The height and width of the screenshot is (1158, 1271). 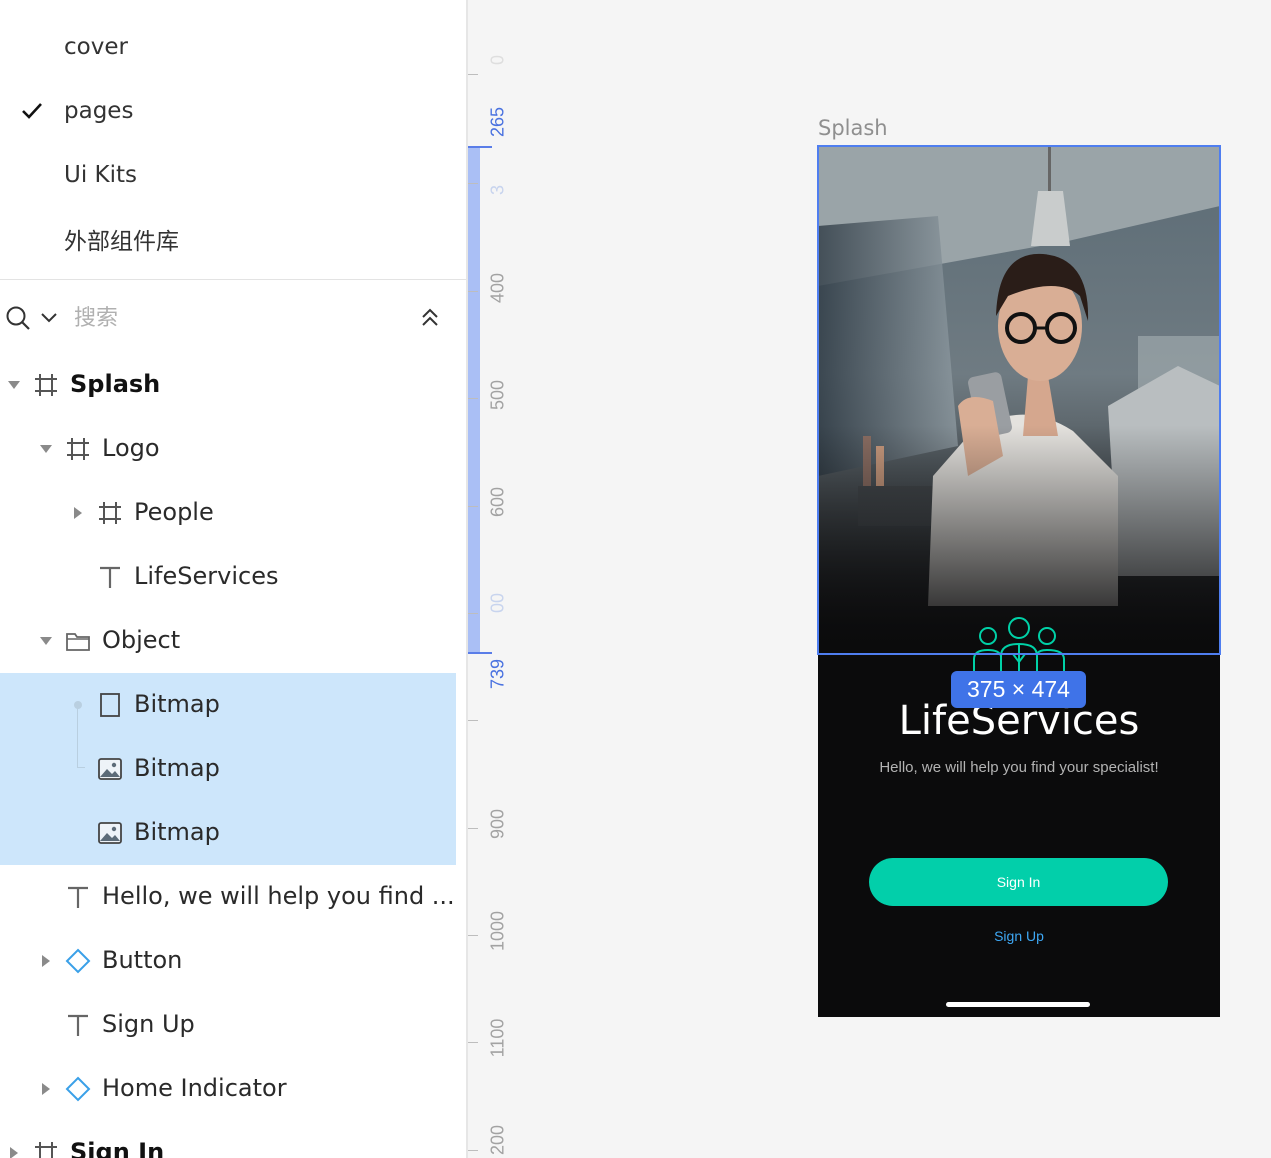 What do you see at coordinates (228, 385) in the screenshot?
I see `layer-row-splash: Splash` at bounding box center [228, 385].